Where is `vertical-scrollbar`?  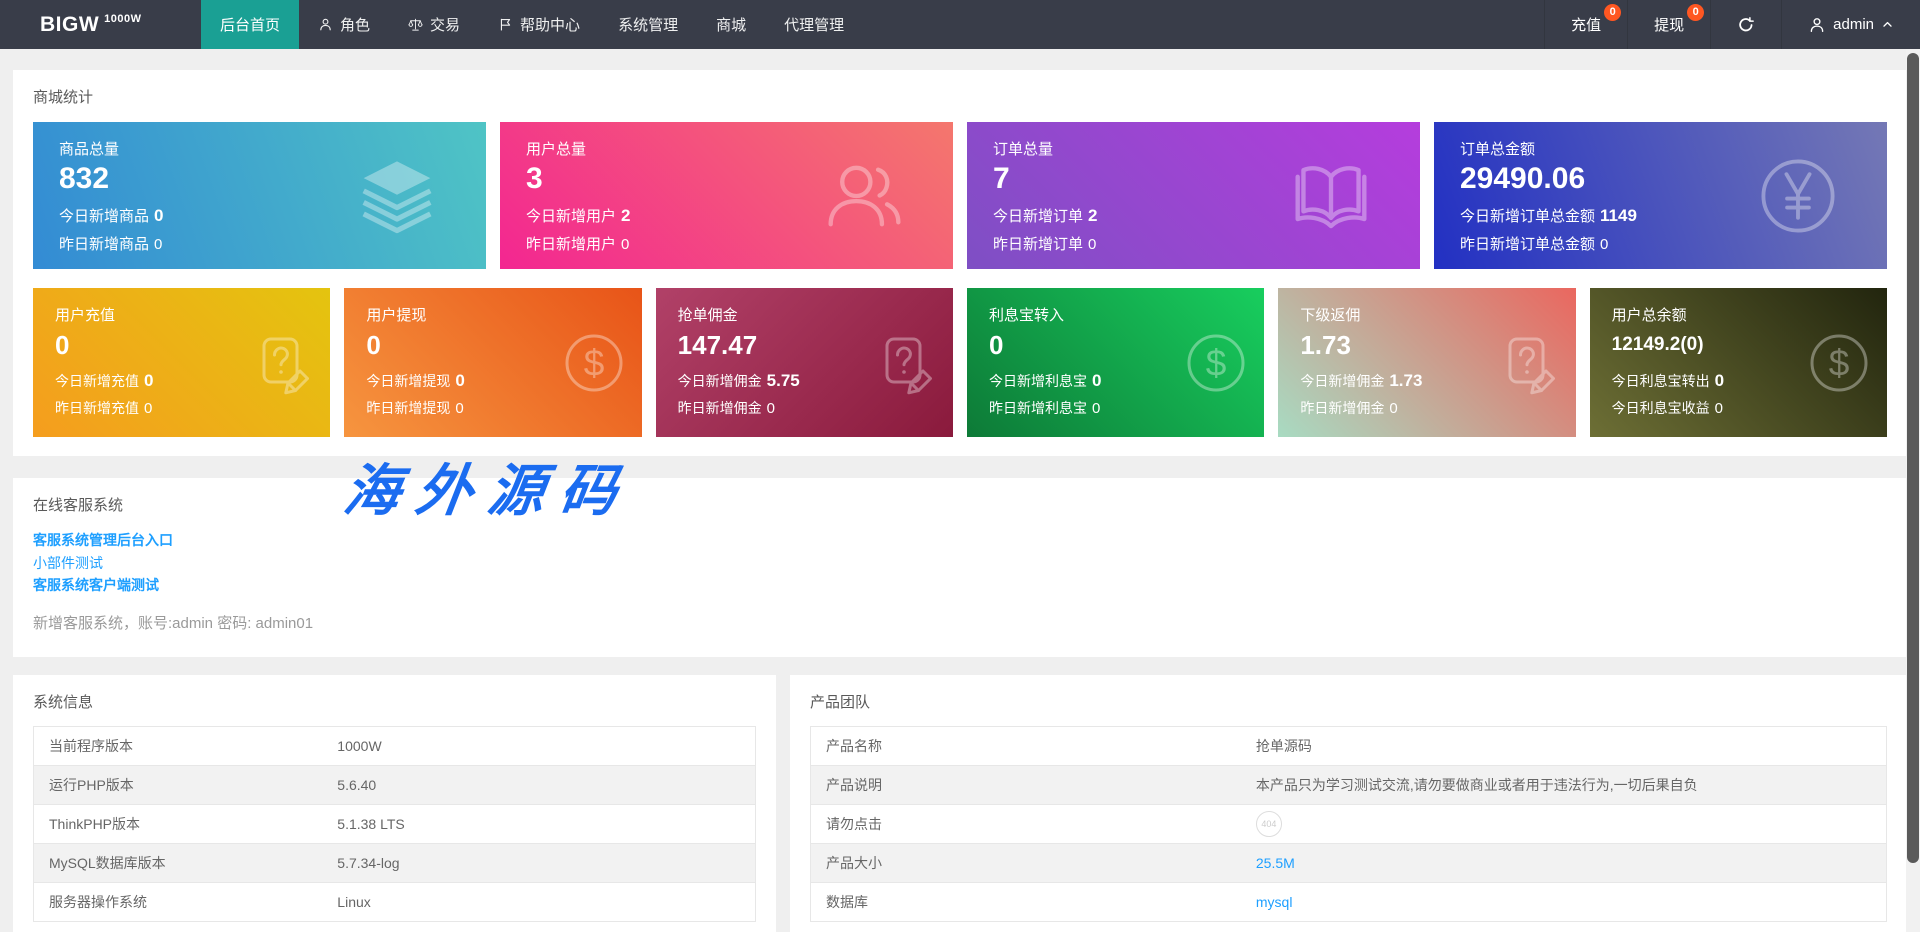
vertical-scrollbar is located at coordinates (1913, 490).